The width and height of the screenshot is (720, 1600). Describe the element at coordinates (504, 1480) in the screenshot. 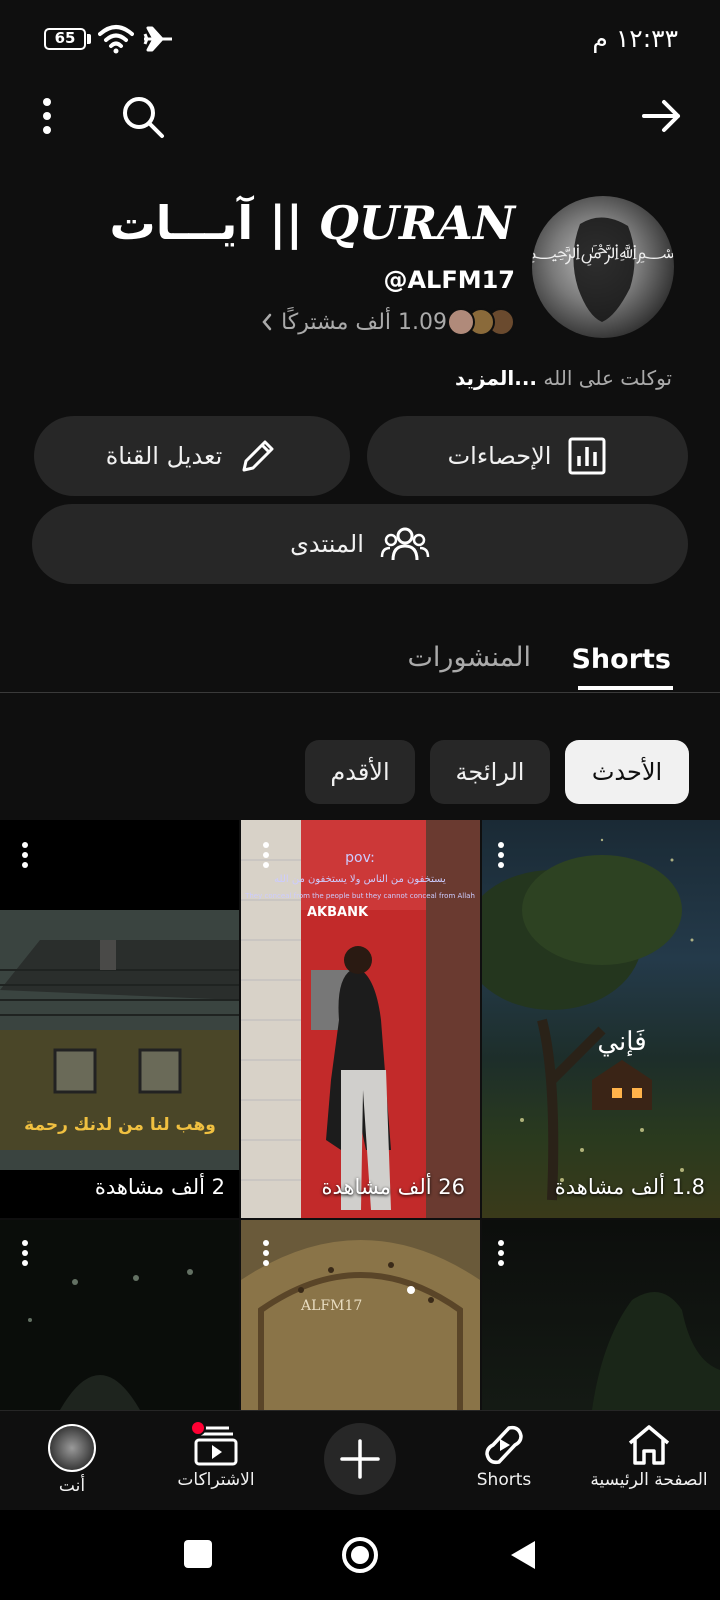

I see `nav-shorts-label: Shorts` at that location.